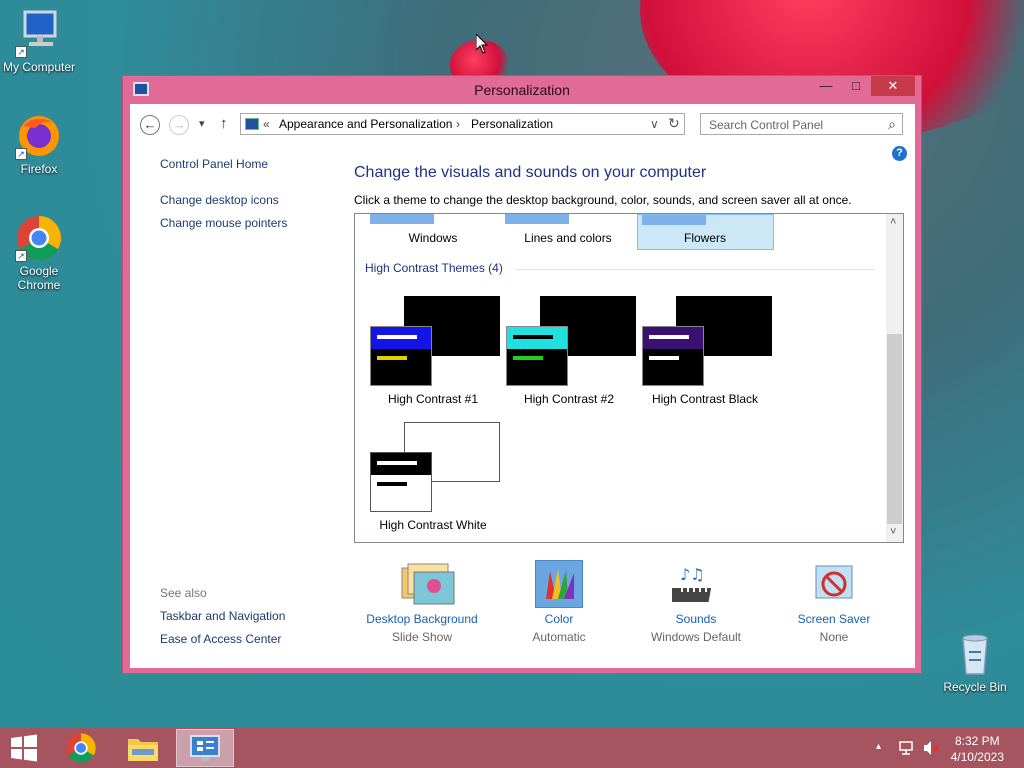 The image size is (1024, 768). I want to click on color-icon, so click(559, 584).